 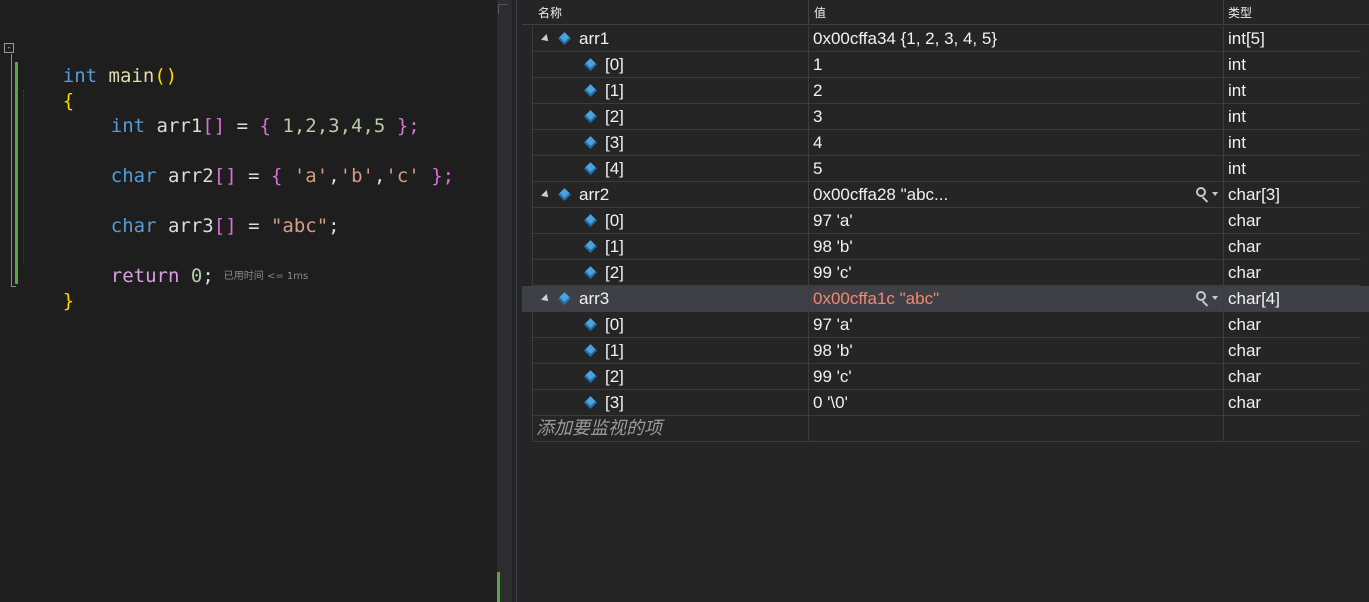 I want to click on code-line-arr1: int arr1[] = { 1,2,3,4,5 };, so click(x=242, y=112).